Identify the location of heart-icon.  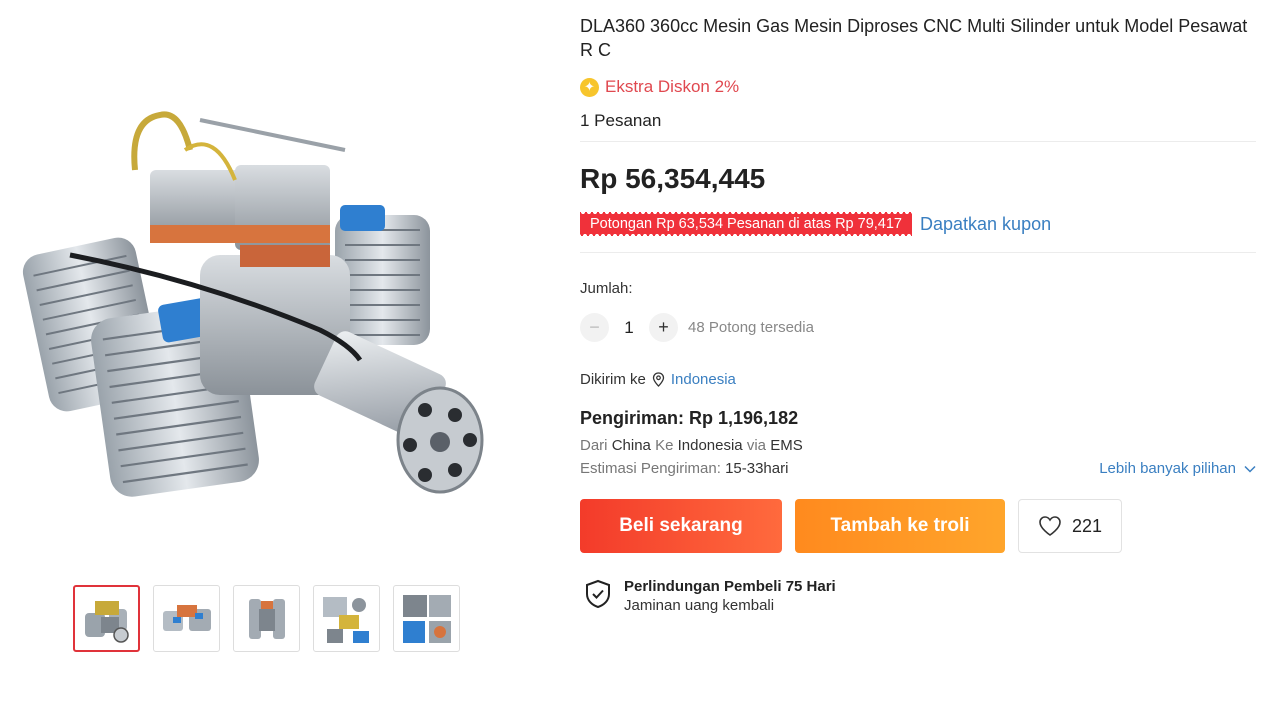
(1050, 526).